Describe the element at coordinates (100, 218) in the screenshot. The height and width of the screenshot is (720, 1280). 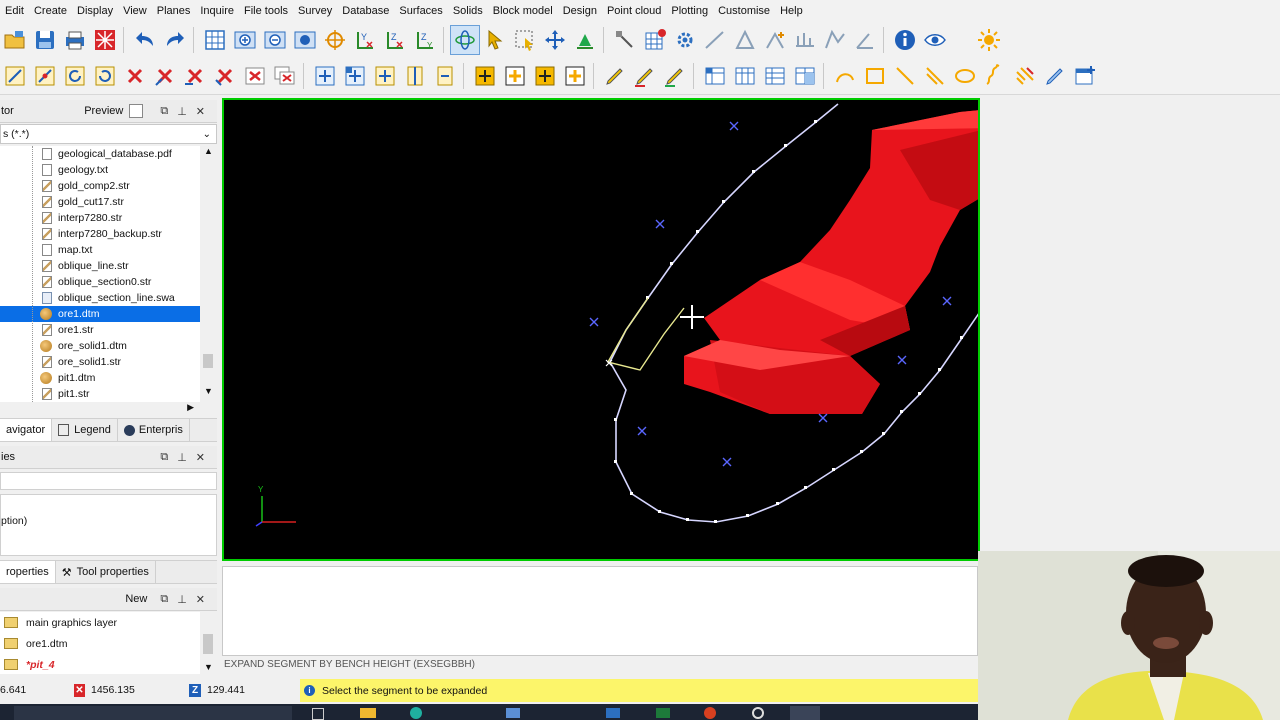
I see `file-item: interp7280.str` at that location.